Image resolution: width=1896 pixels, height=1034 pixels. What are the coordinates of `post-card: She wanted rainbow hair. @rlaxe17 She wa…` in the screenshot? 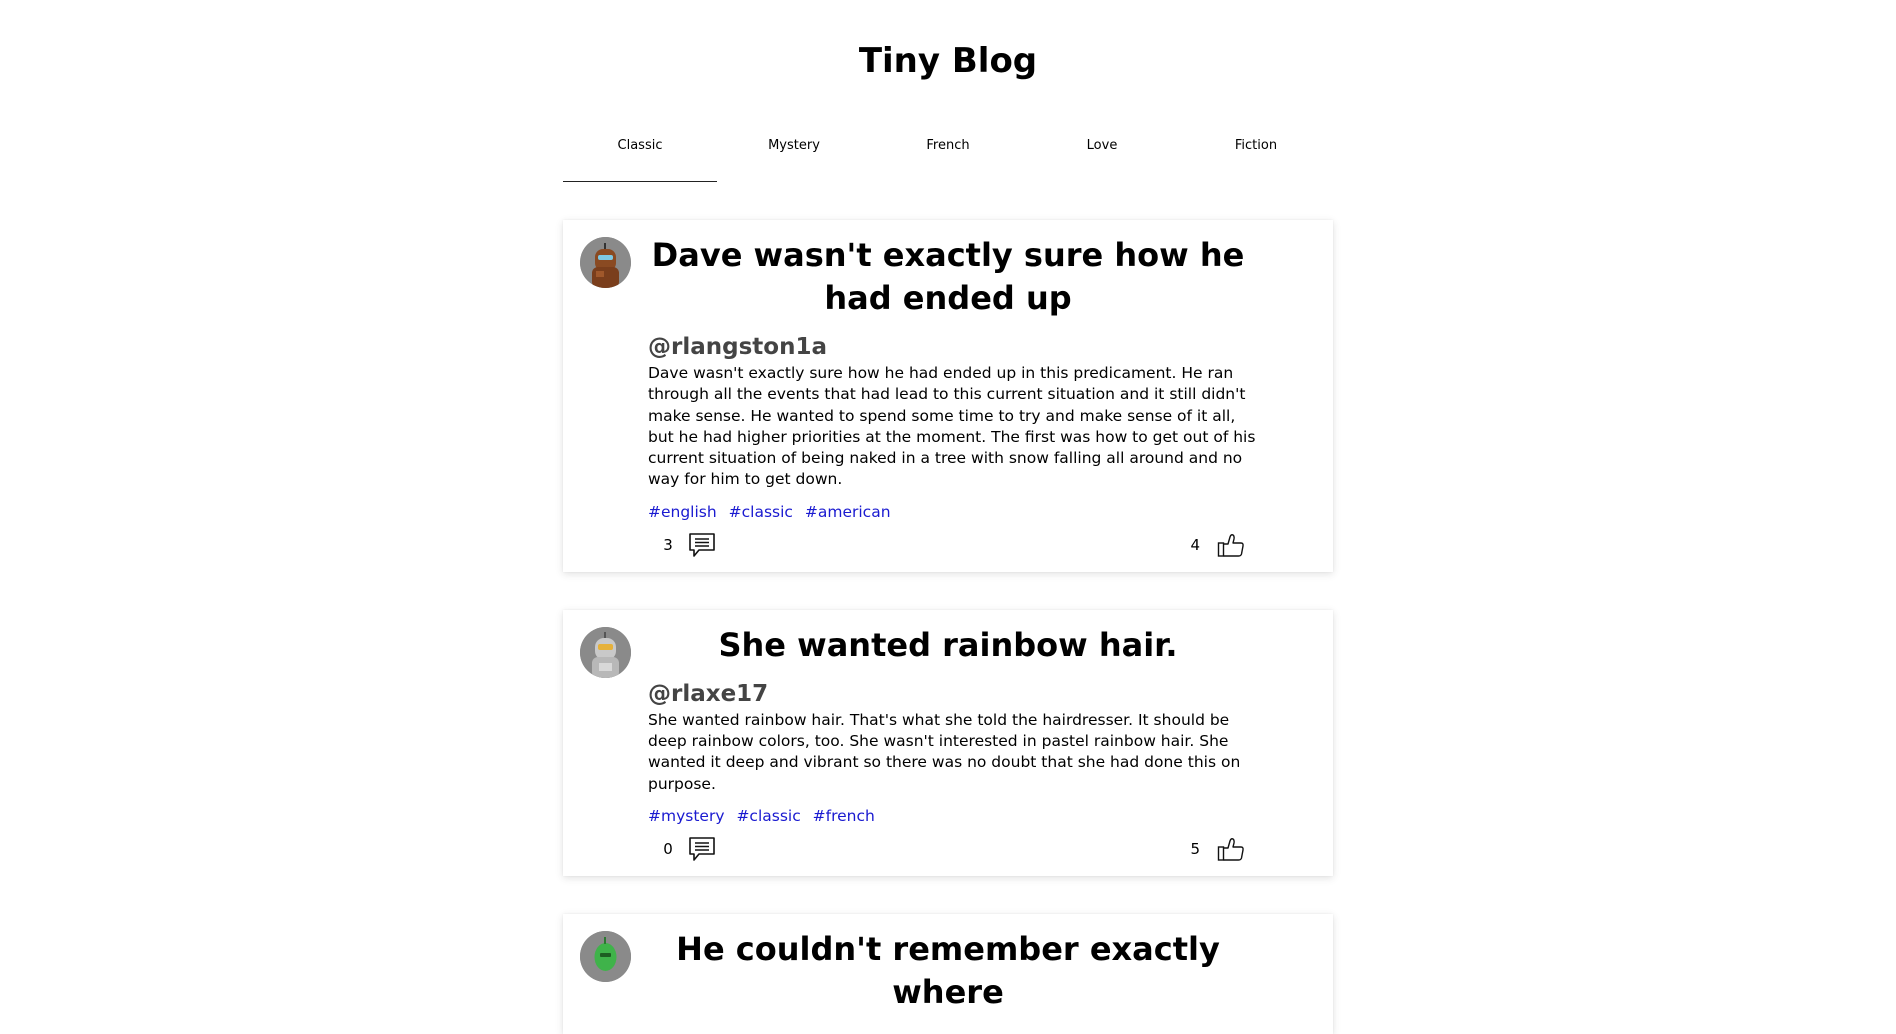 It's located at (948, 742).